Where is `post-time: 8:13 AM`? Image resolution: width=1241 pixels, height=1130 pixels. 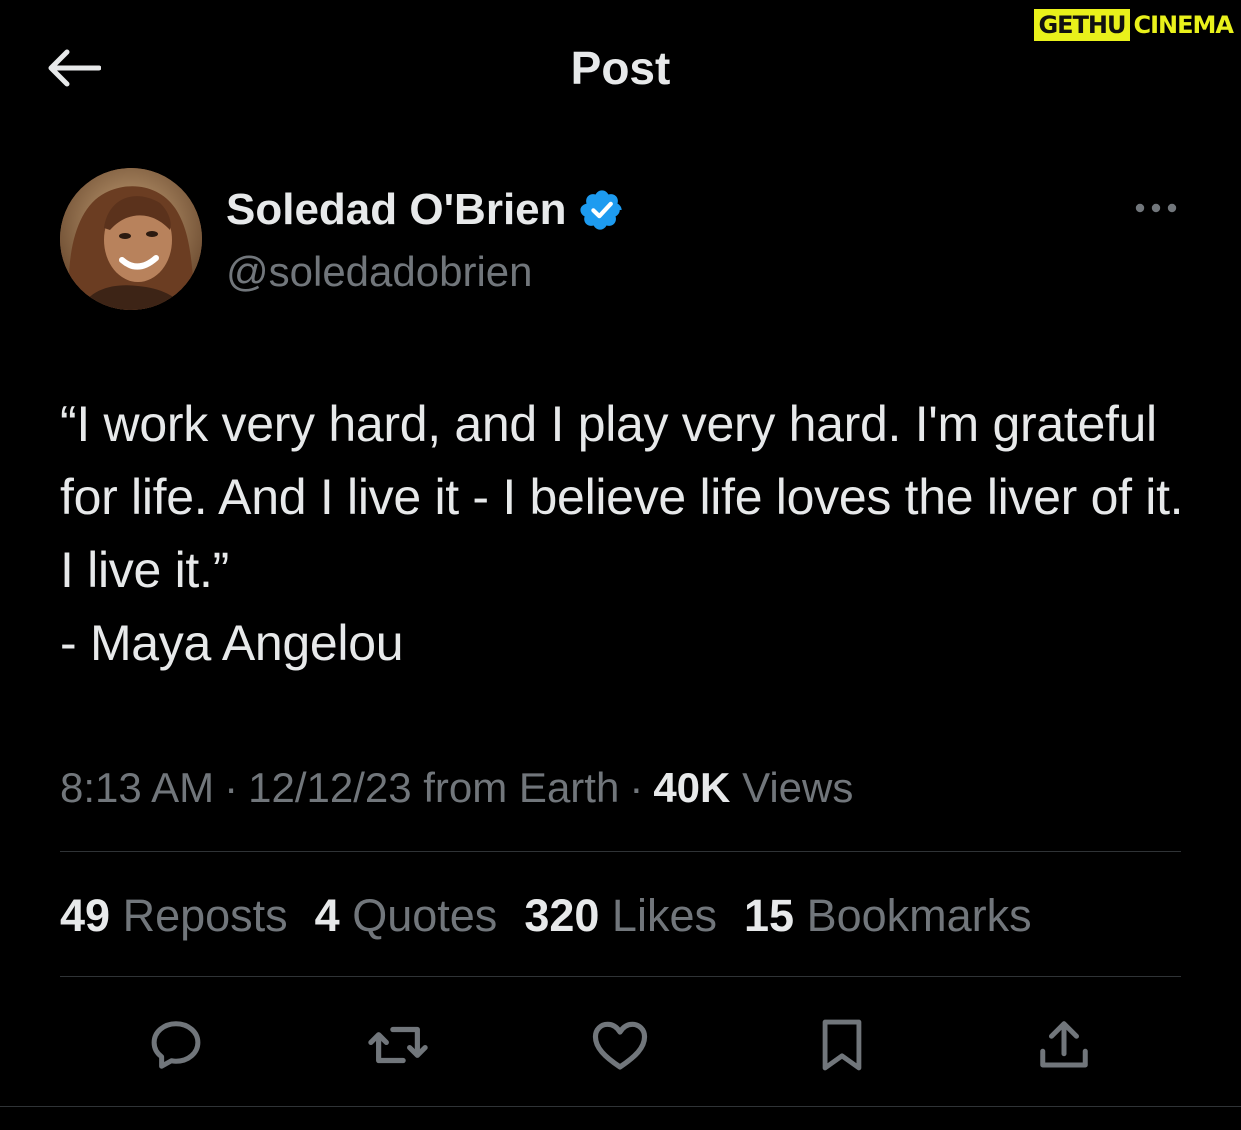
post-time: 8:13 AM is located at coordinates (137, 787).